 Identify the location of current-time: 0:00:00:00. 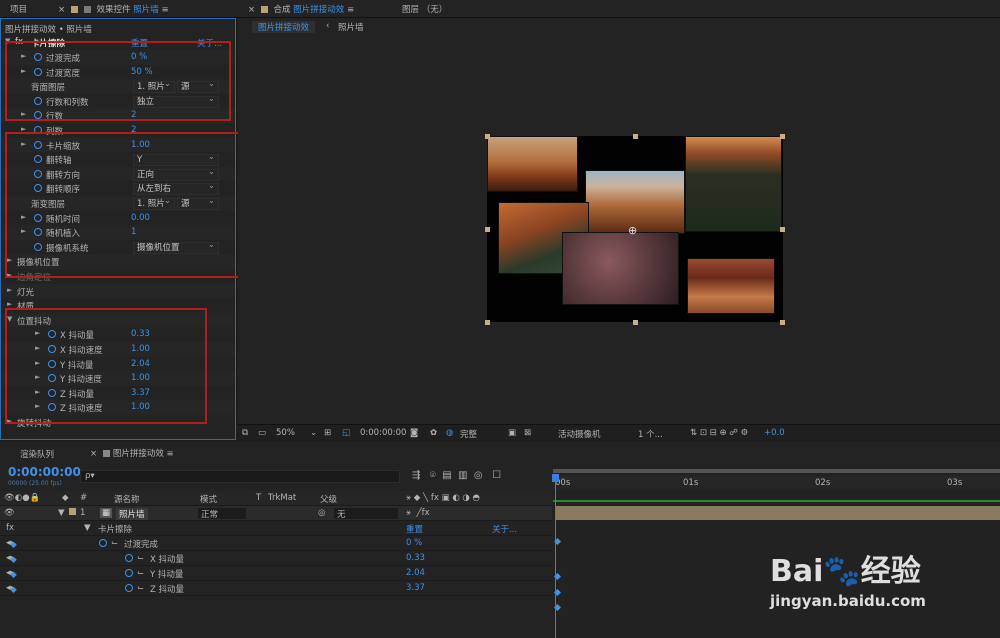
(383, 433).